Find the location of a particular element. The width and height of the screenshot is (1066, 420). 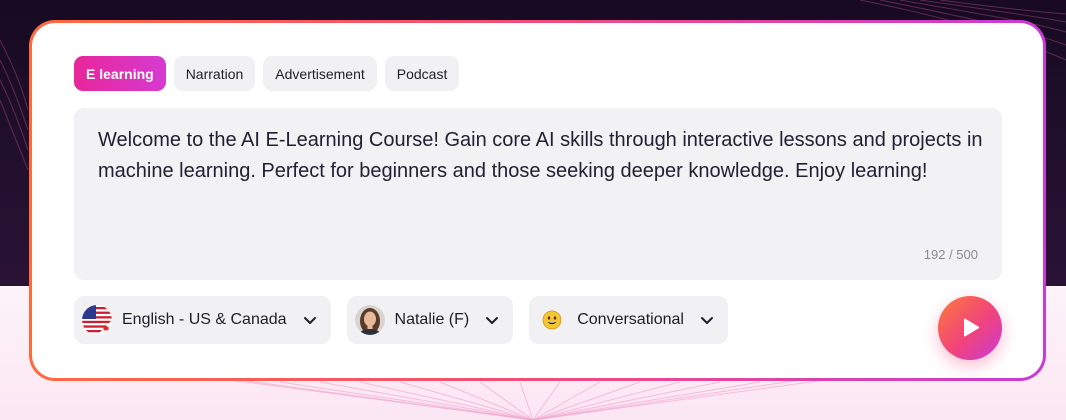

tab-narration: Narration is located at coordinates (214, 73).